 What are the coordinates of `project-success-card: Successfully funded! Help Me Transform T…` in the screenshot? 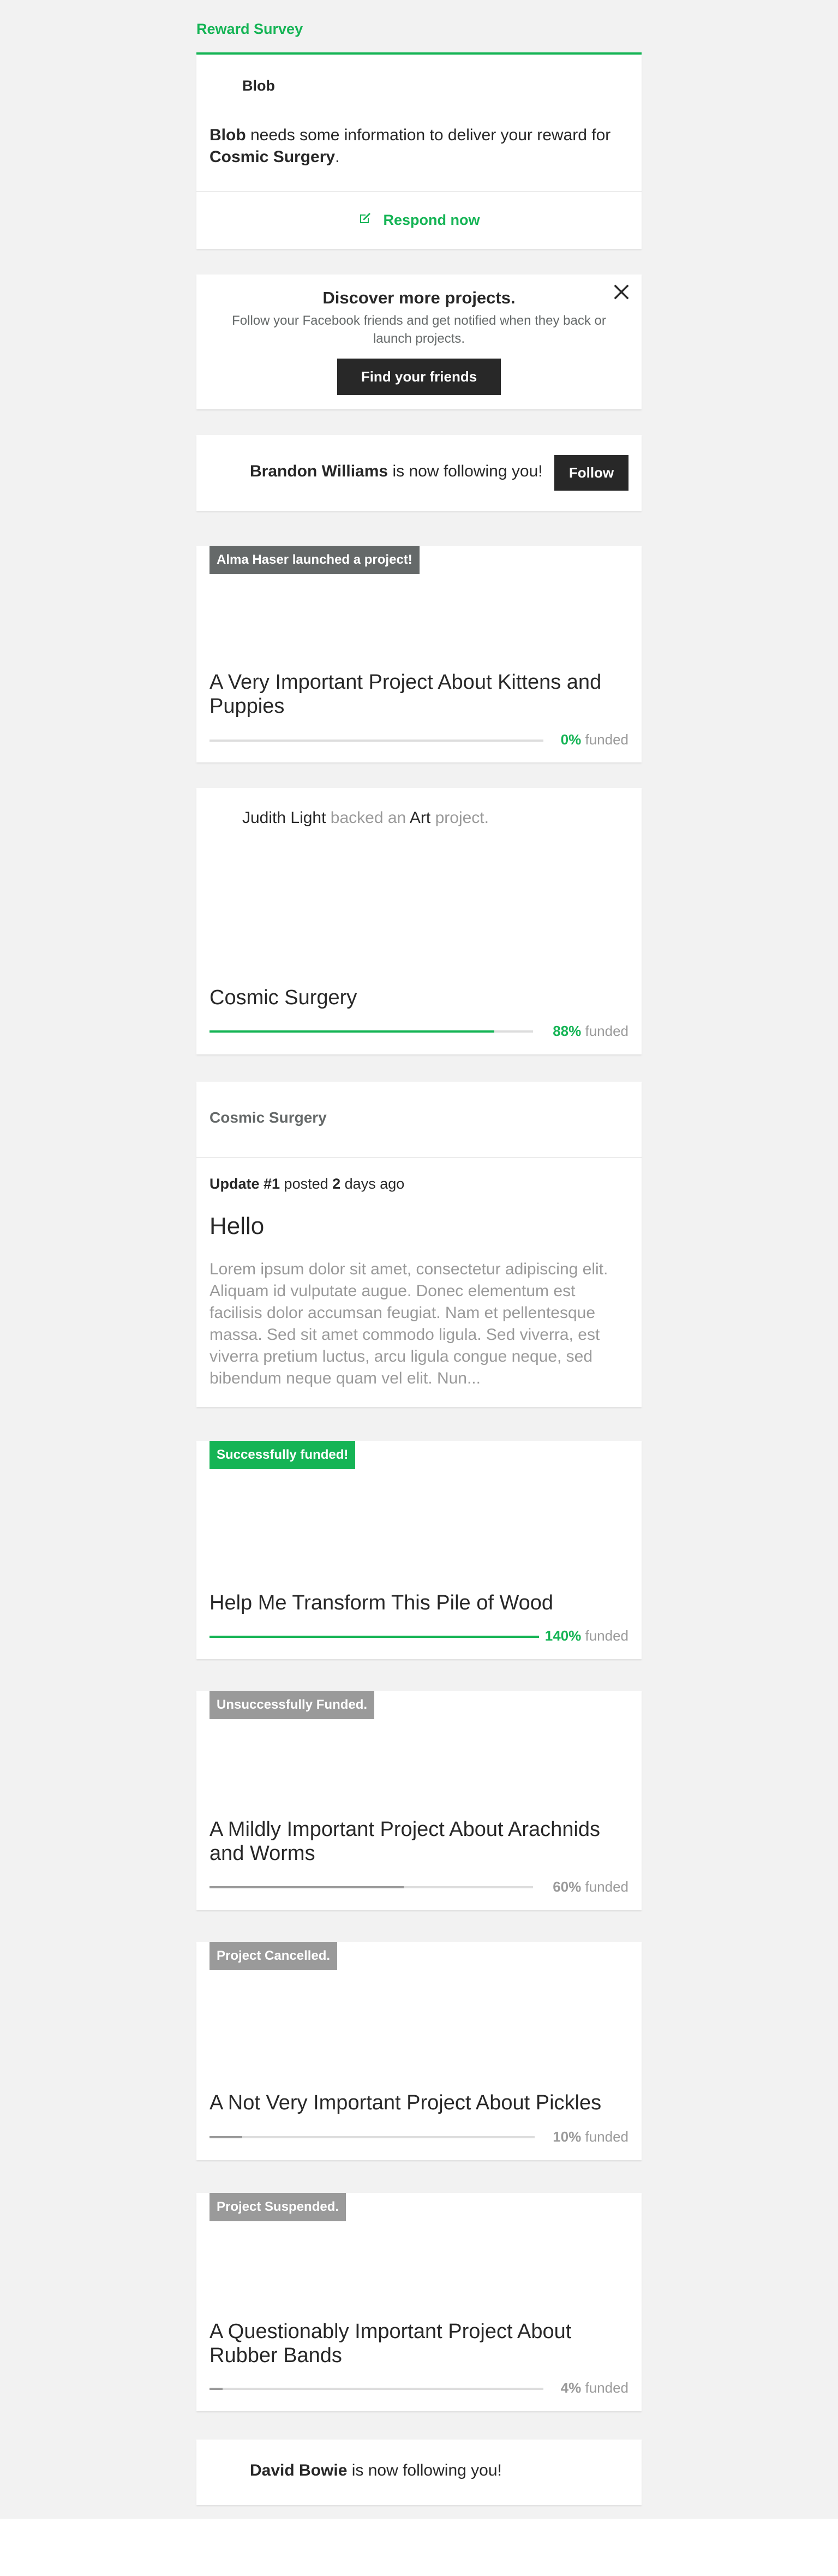 It's located at (419, 1550).